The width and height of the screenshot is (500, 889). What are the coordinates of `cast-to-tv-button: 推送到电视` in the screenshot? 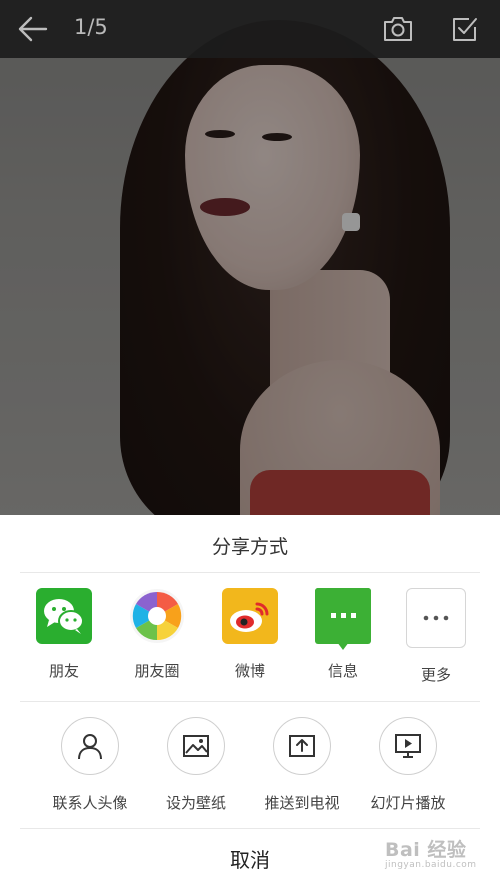 It's located at (302, 765).